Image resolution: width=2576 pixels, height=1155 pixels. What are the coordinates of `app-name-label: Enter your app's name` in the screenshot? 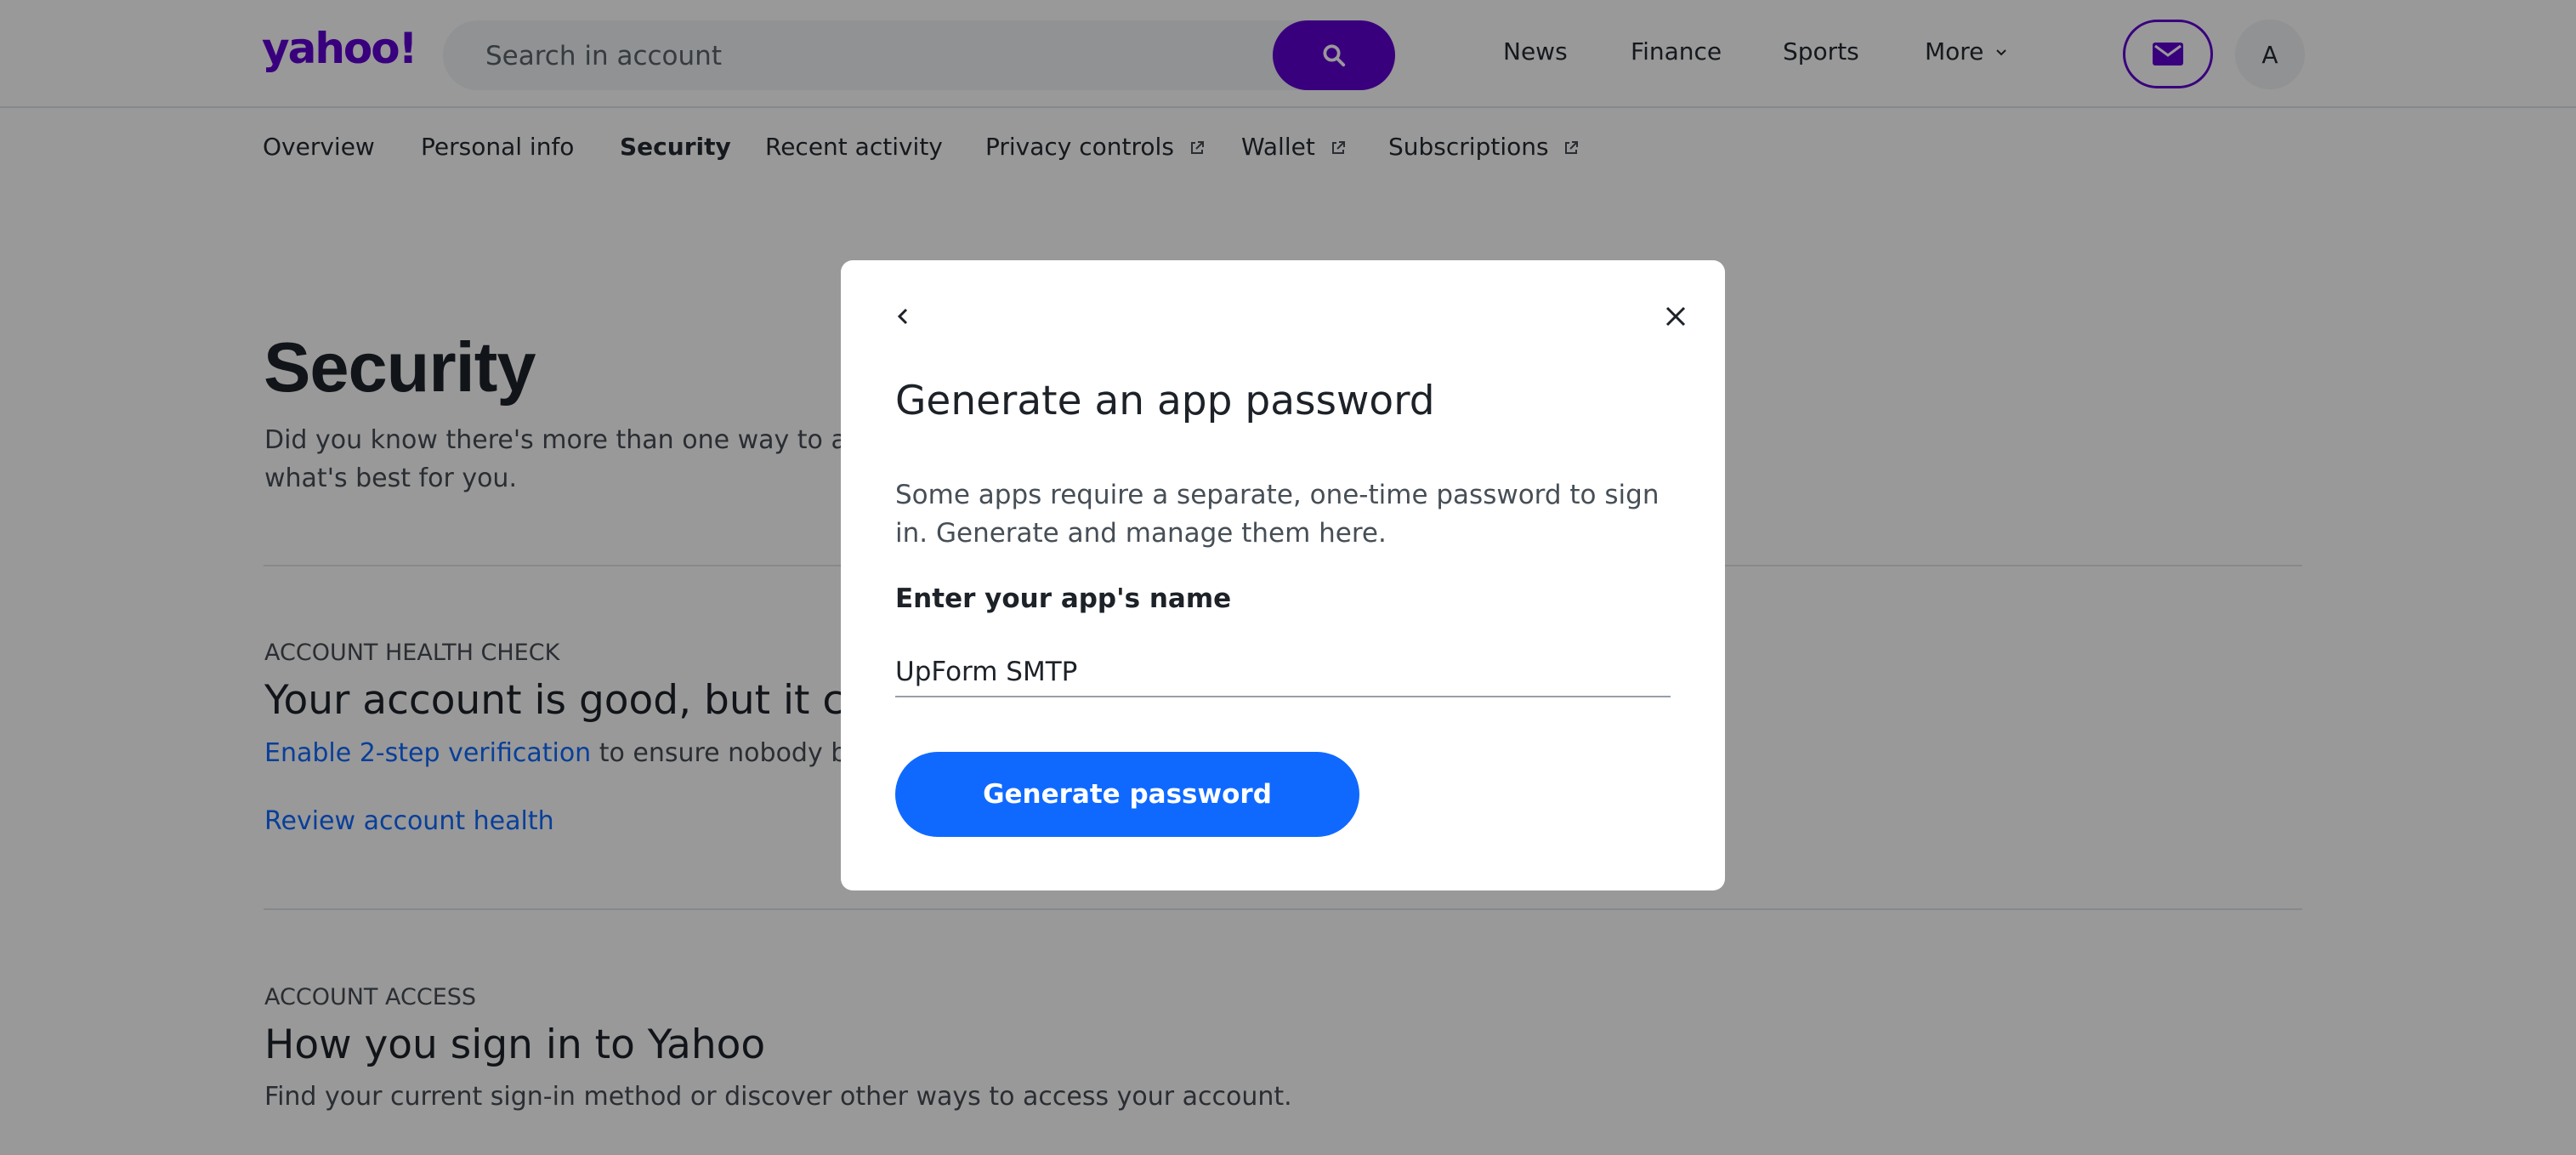 It's located at (1063, 598).